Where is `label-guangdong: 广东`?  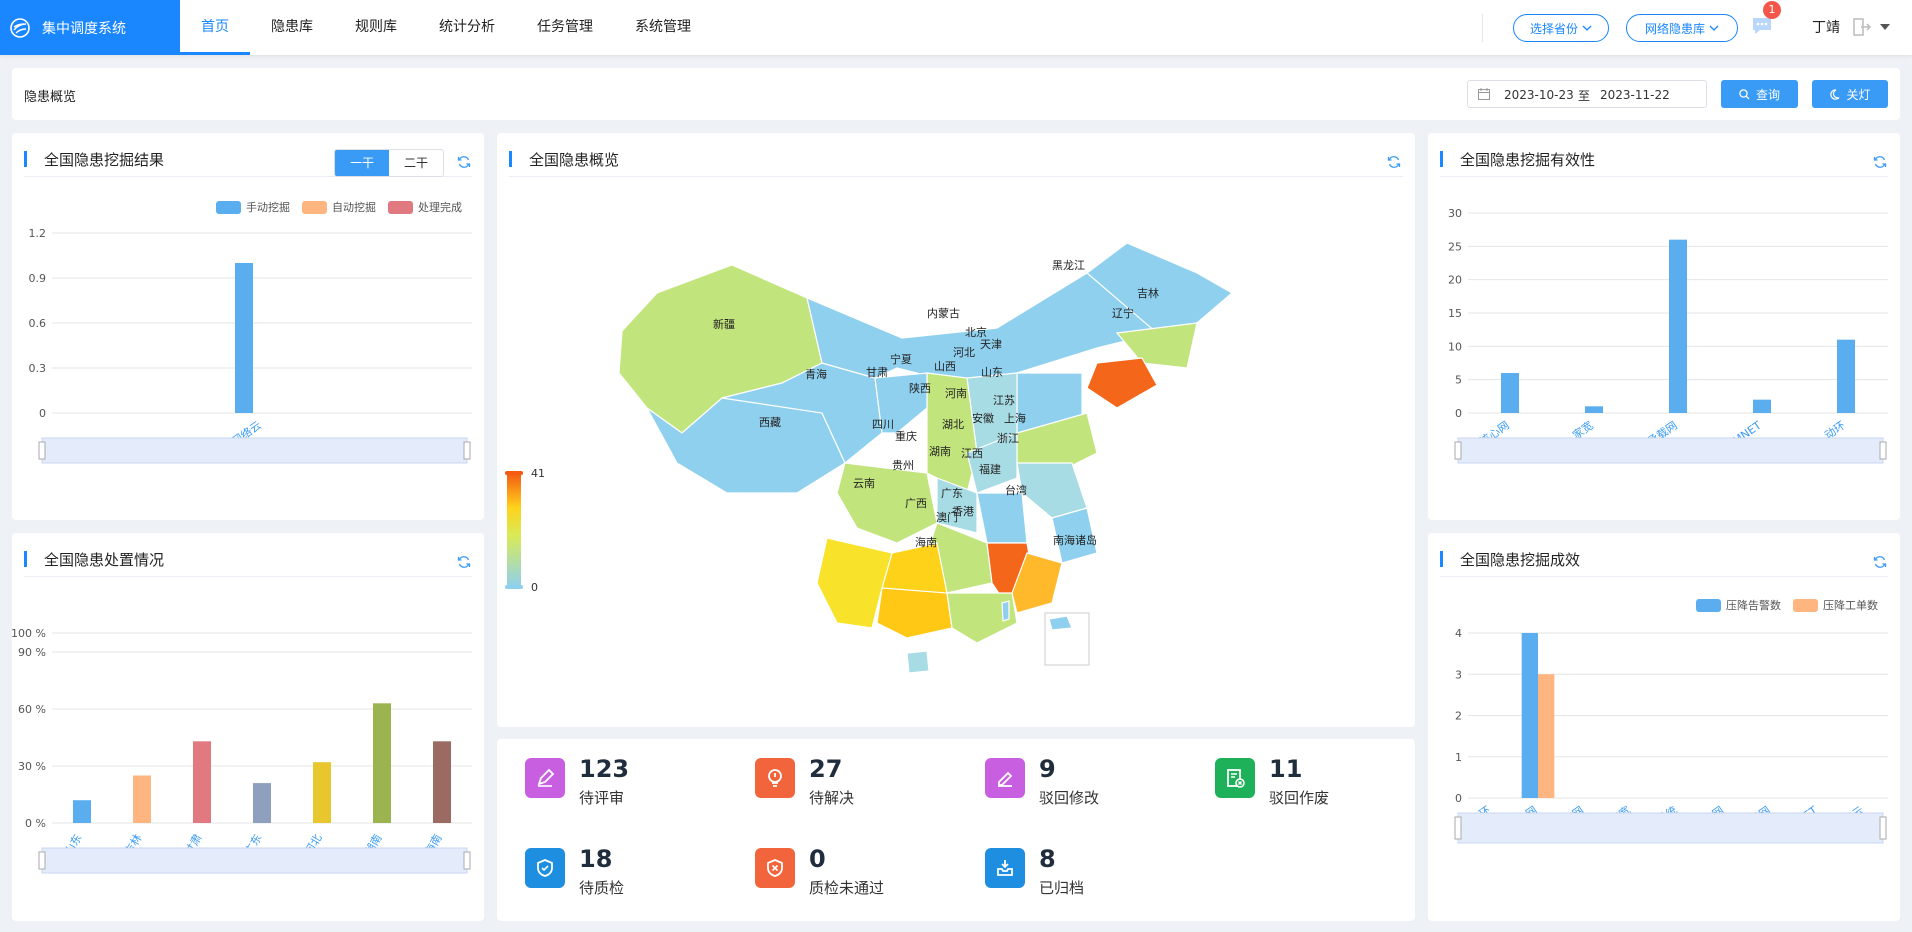
label-guangdong: 广东 is located at coordinates (952, 493).